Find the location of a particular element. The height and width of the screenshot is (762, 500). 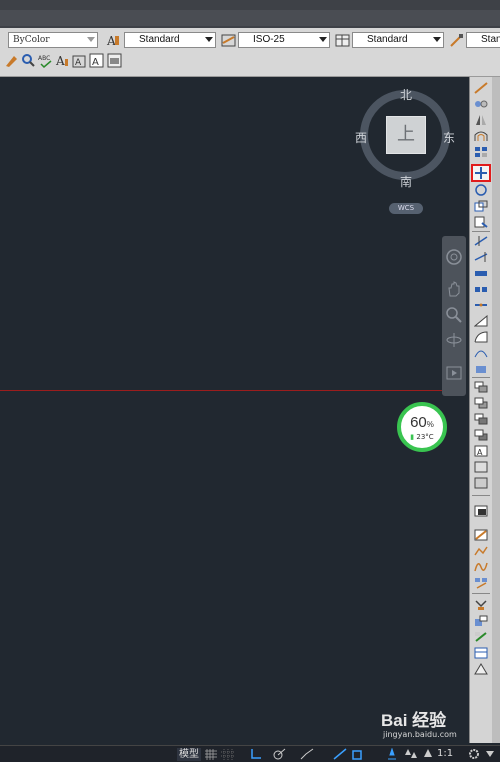

scale-text-icon: A is located at coordinates (79, 60).